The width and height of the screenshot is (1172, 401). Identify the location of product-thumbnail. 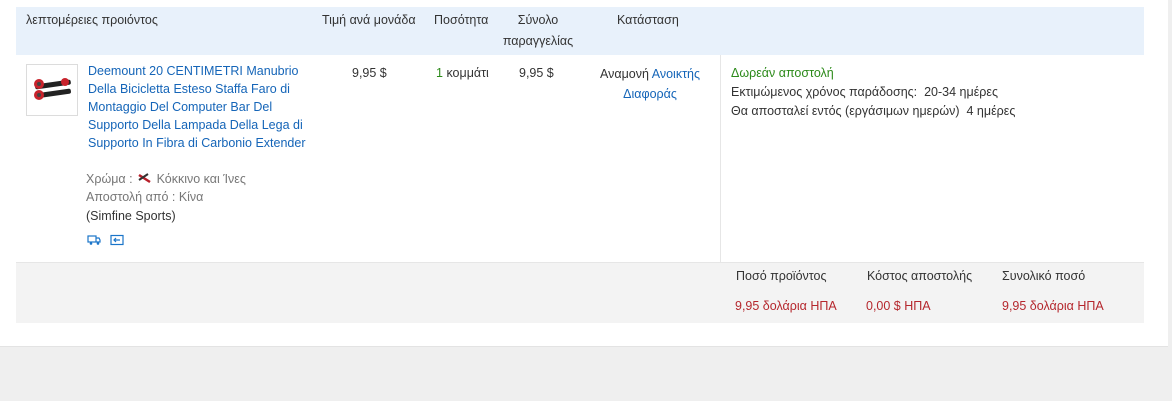
(52, 90).